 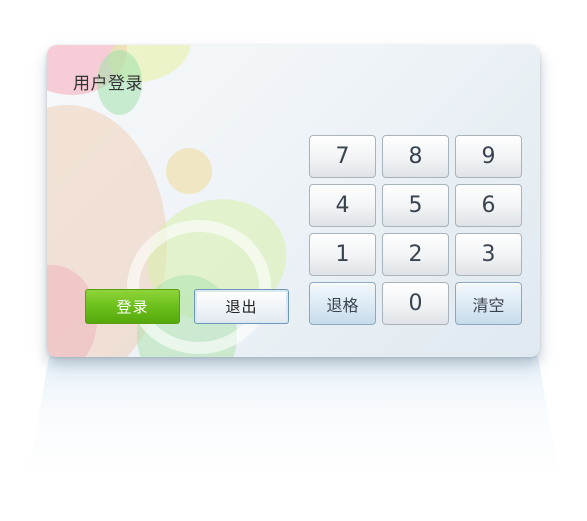 I want to click on clear-key: 清空, so click(x=488, y=303).